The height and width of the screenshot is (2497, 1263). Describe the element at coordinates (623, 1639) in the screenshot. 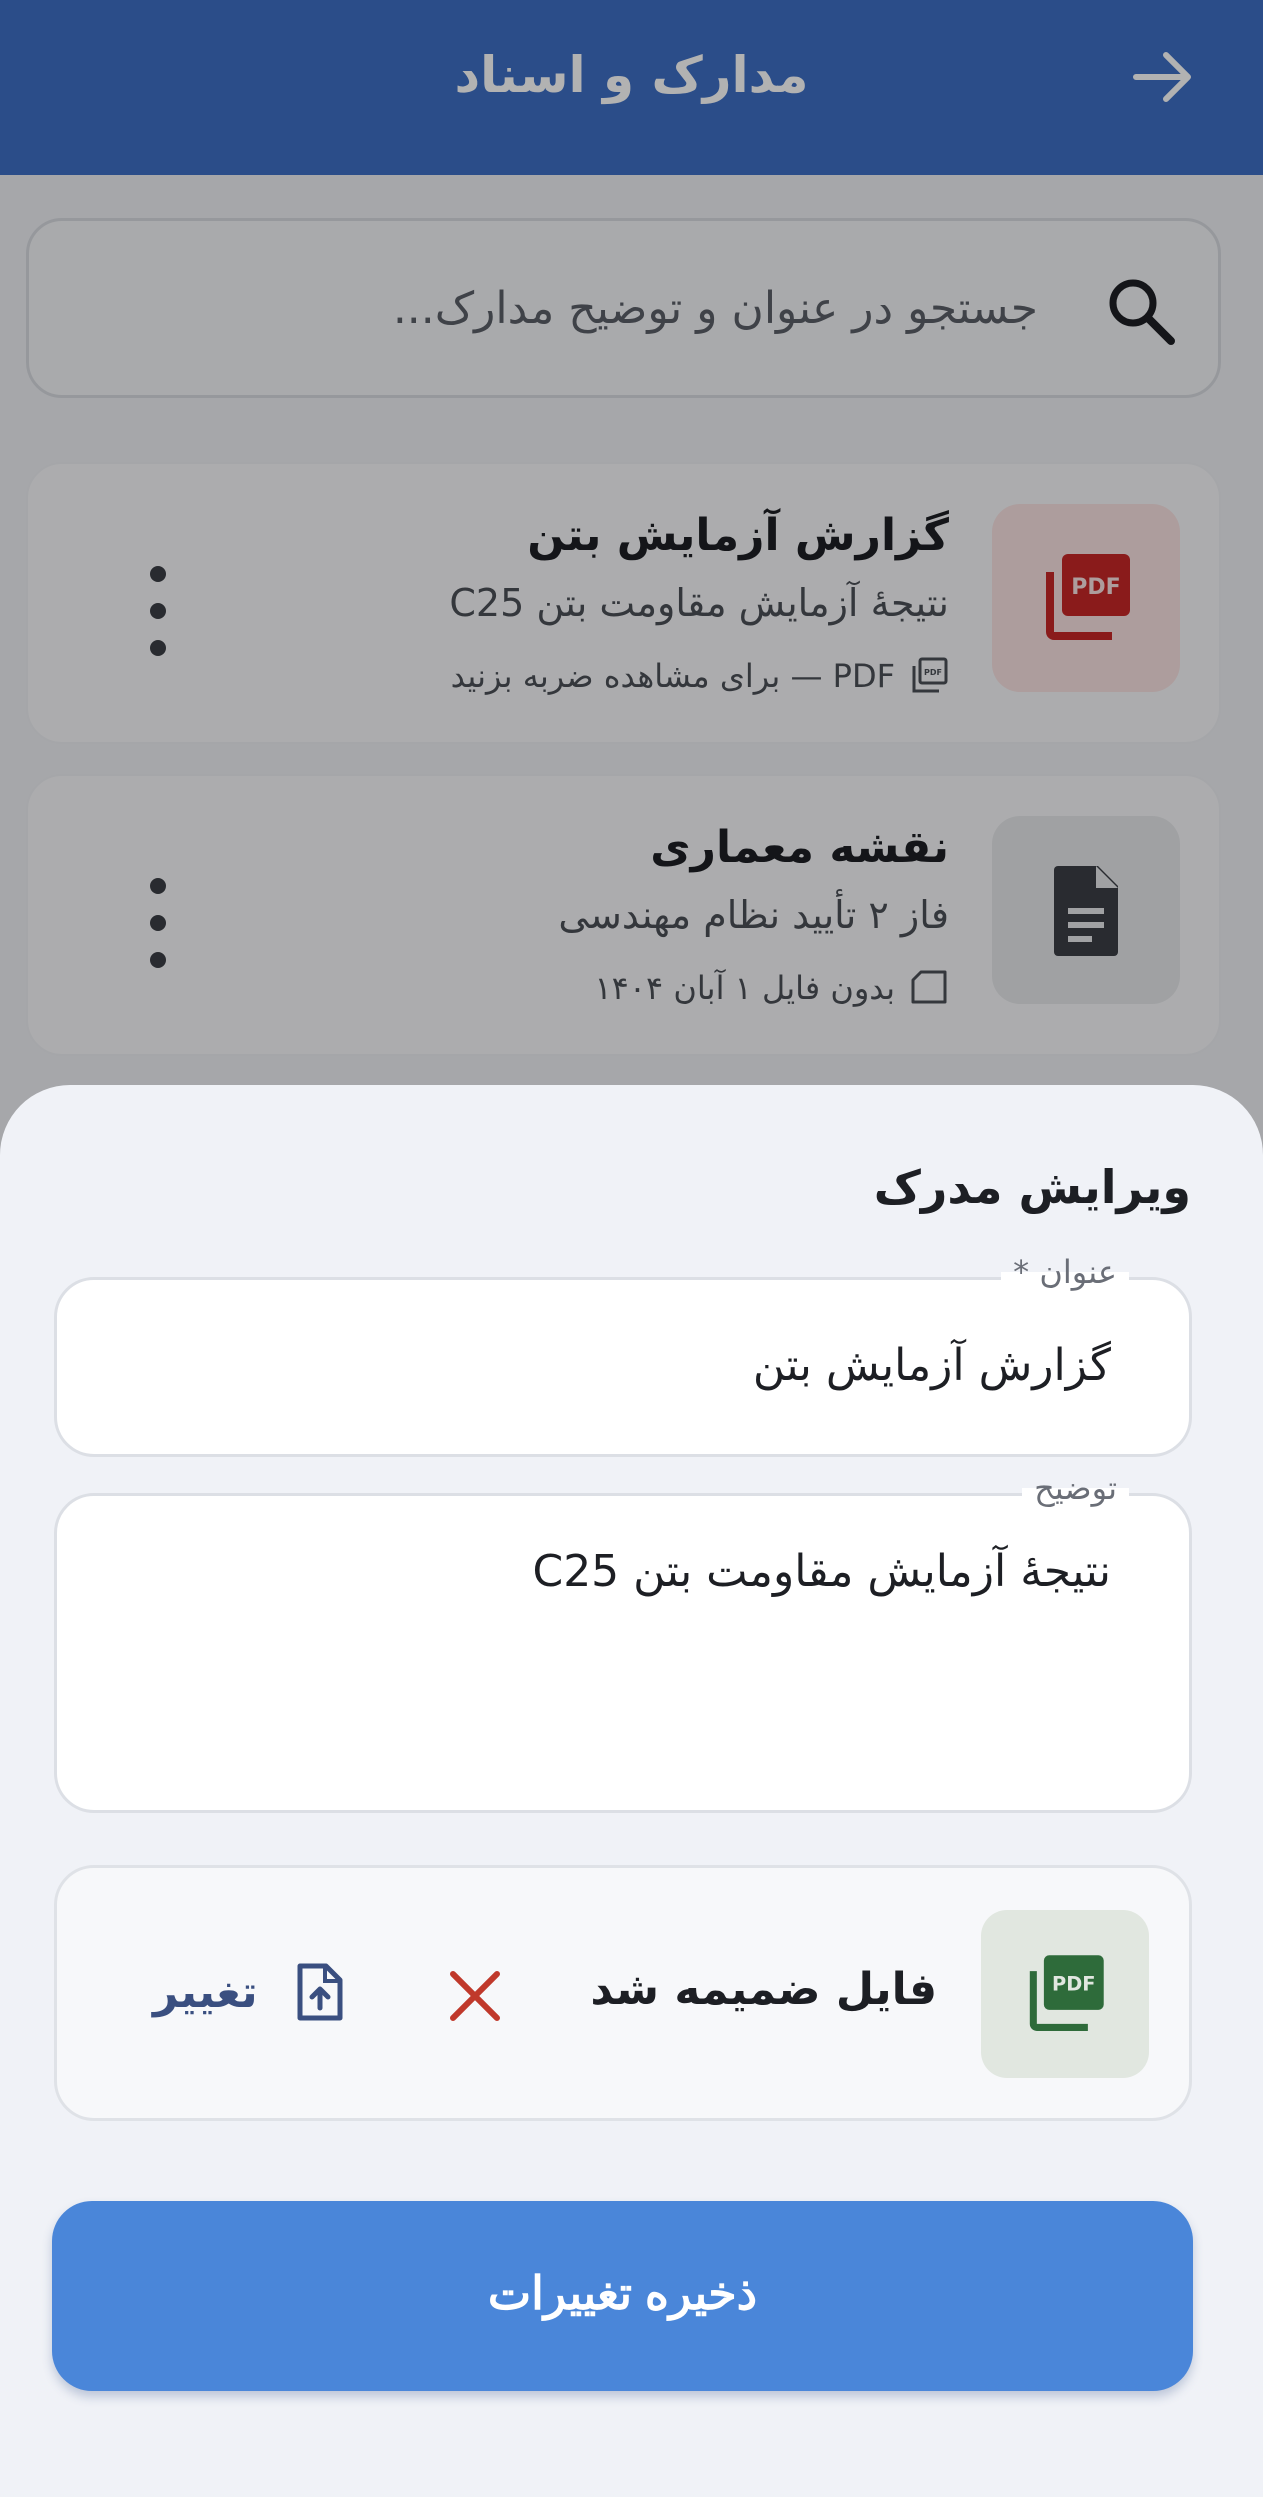

I see `description-field: توضیح نتیجهٔ آزمایش مقاومت بتن C25` at that location.